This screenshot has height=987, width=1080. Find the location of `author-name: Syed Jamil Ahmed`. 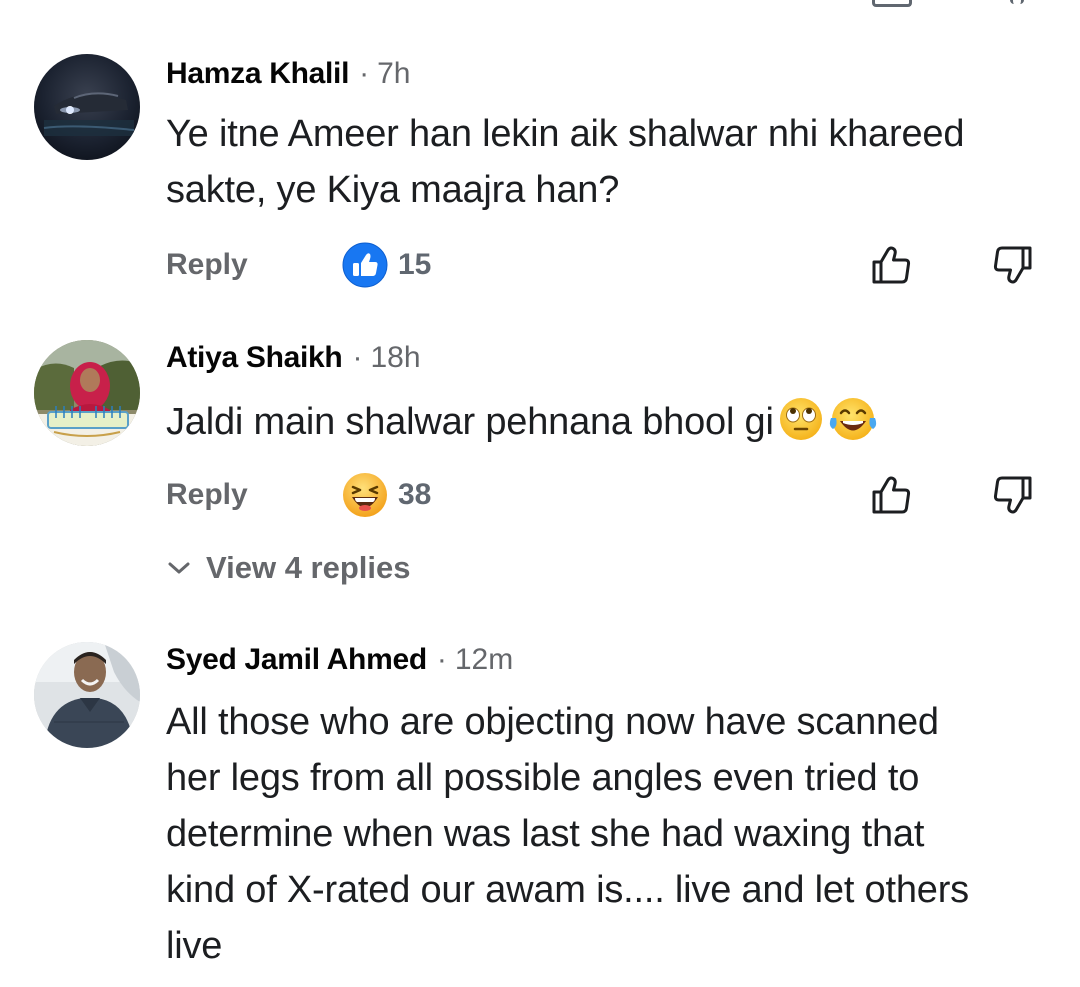

author-name: Syed Jamil Ahmed is located at coordinates (296, 659).